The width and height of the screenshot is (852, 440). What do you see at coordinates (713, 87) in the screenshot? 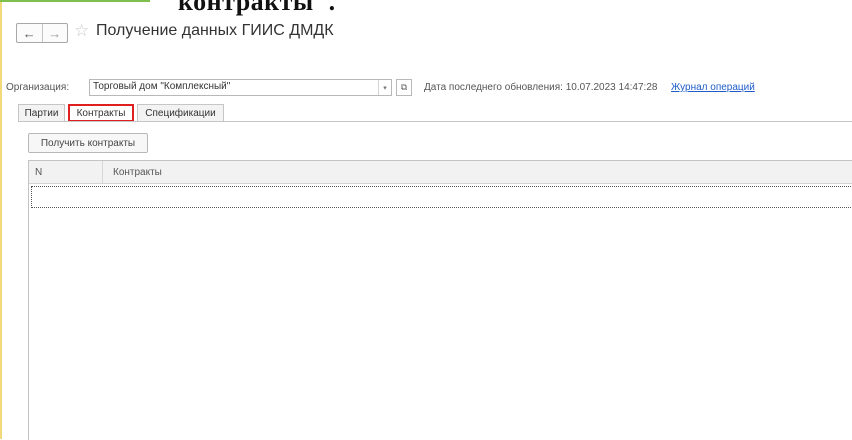
I see `journal-link: Журнал операций` at bounding box center [713, 87].